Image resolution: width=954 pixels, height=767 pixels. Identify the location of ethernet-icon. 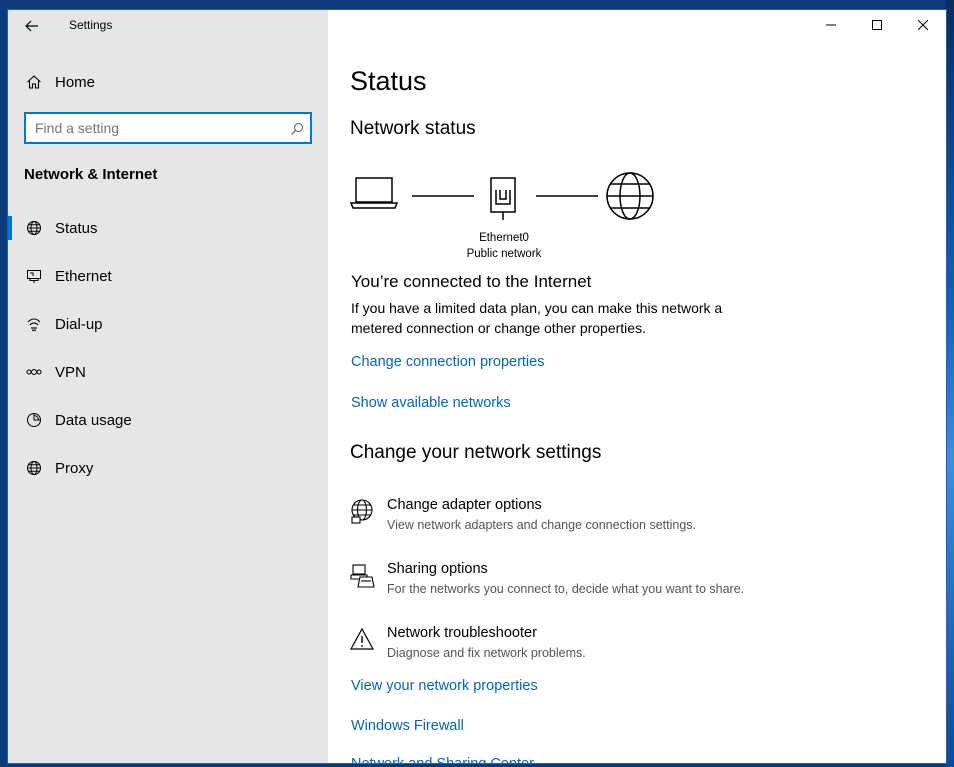
(34, 276).